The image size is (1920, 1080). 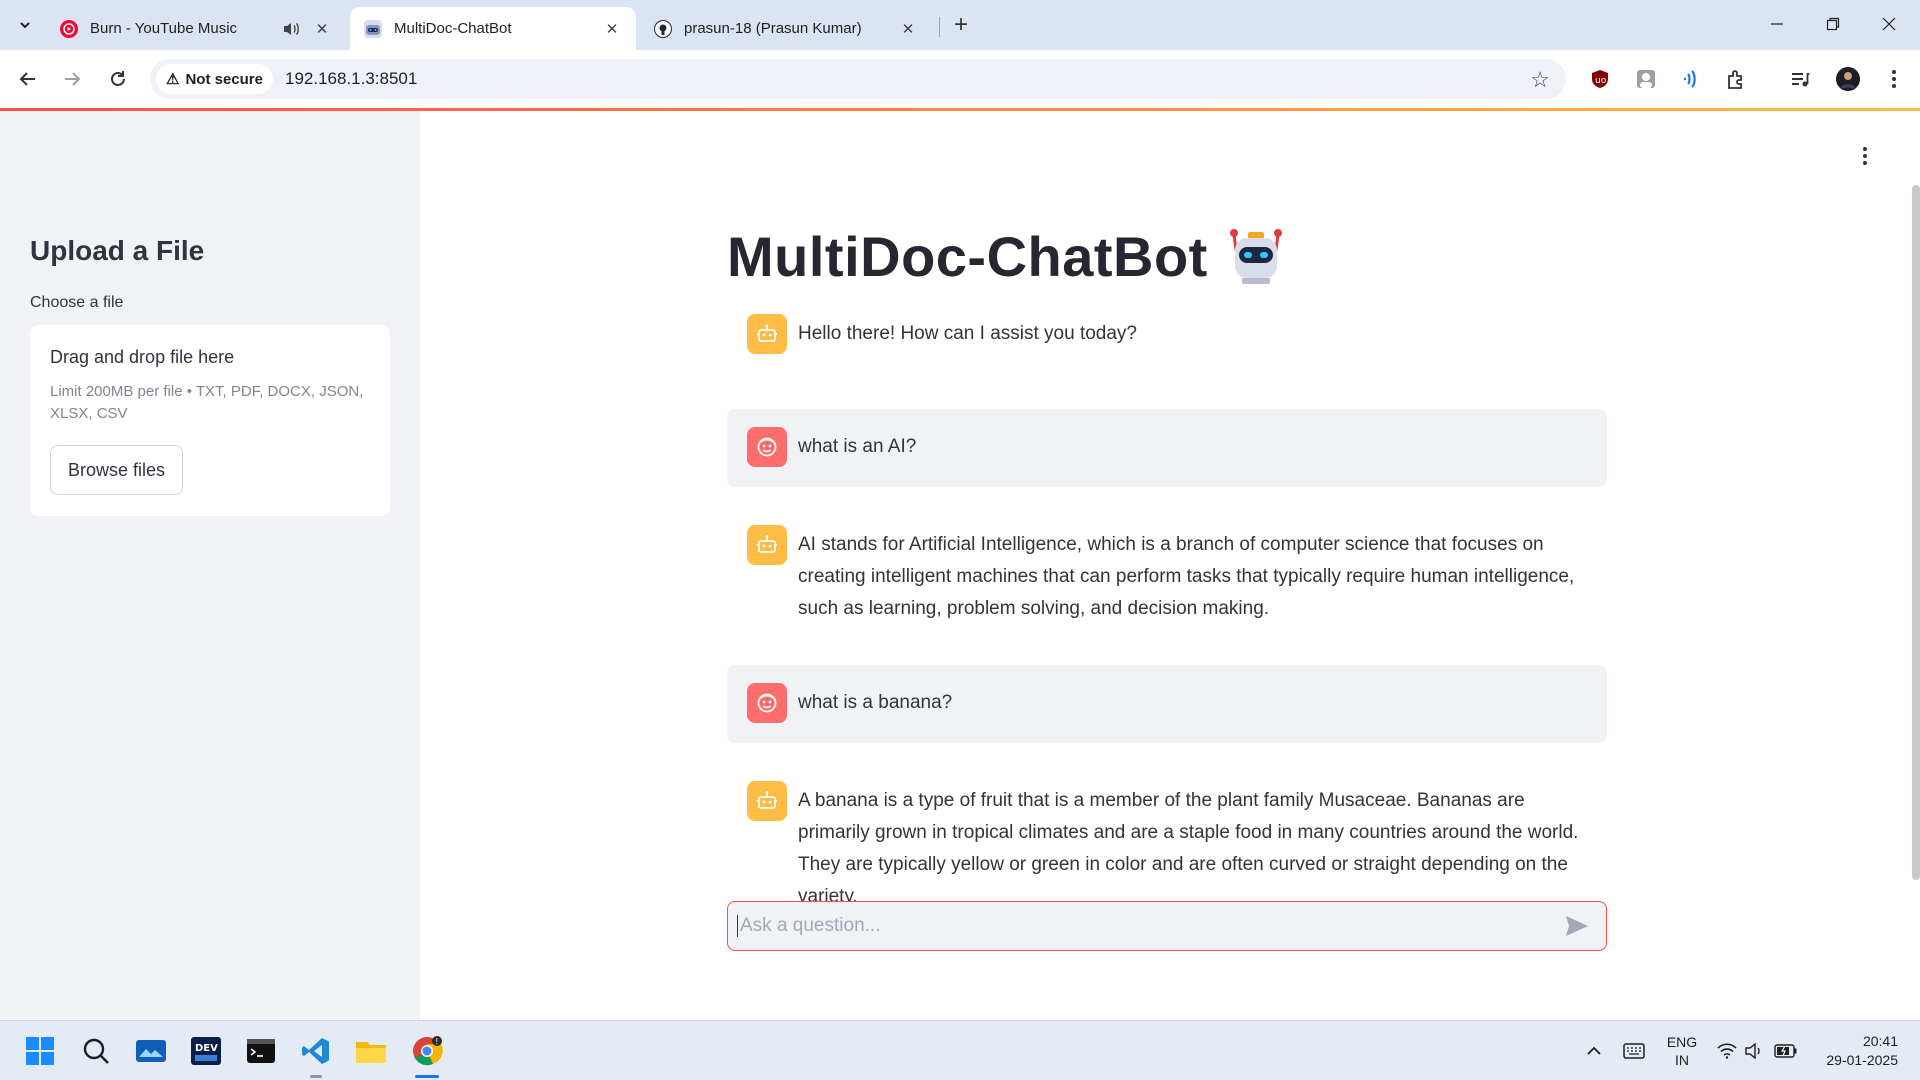 What do you see at coordinates (117, 250) in the screenshot?
I see `sidebar-title: Upload a File` at bounding box center [117, 250].